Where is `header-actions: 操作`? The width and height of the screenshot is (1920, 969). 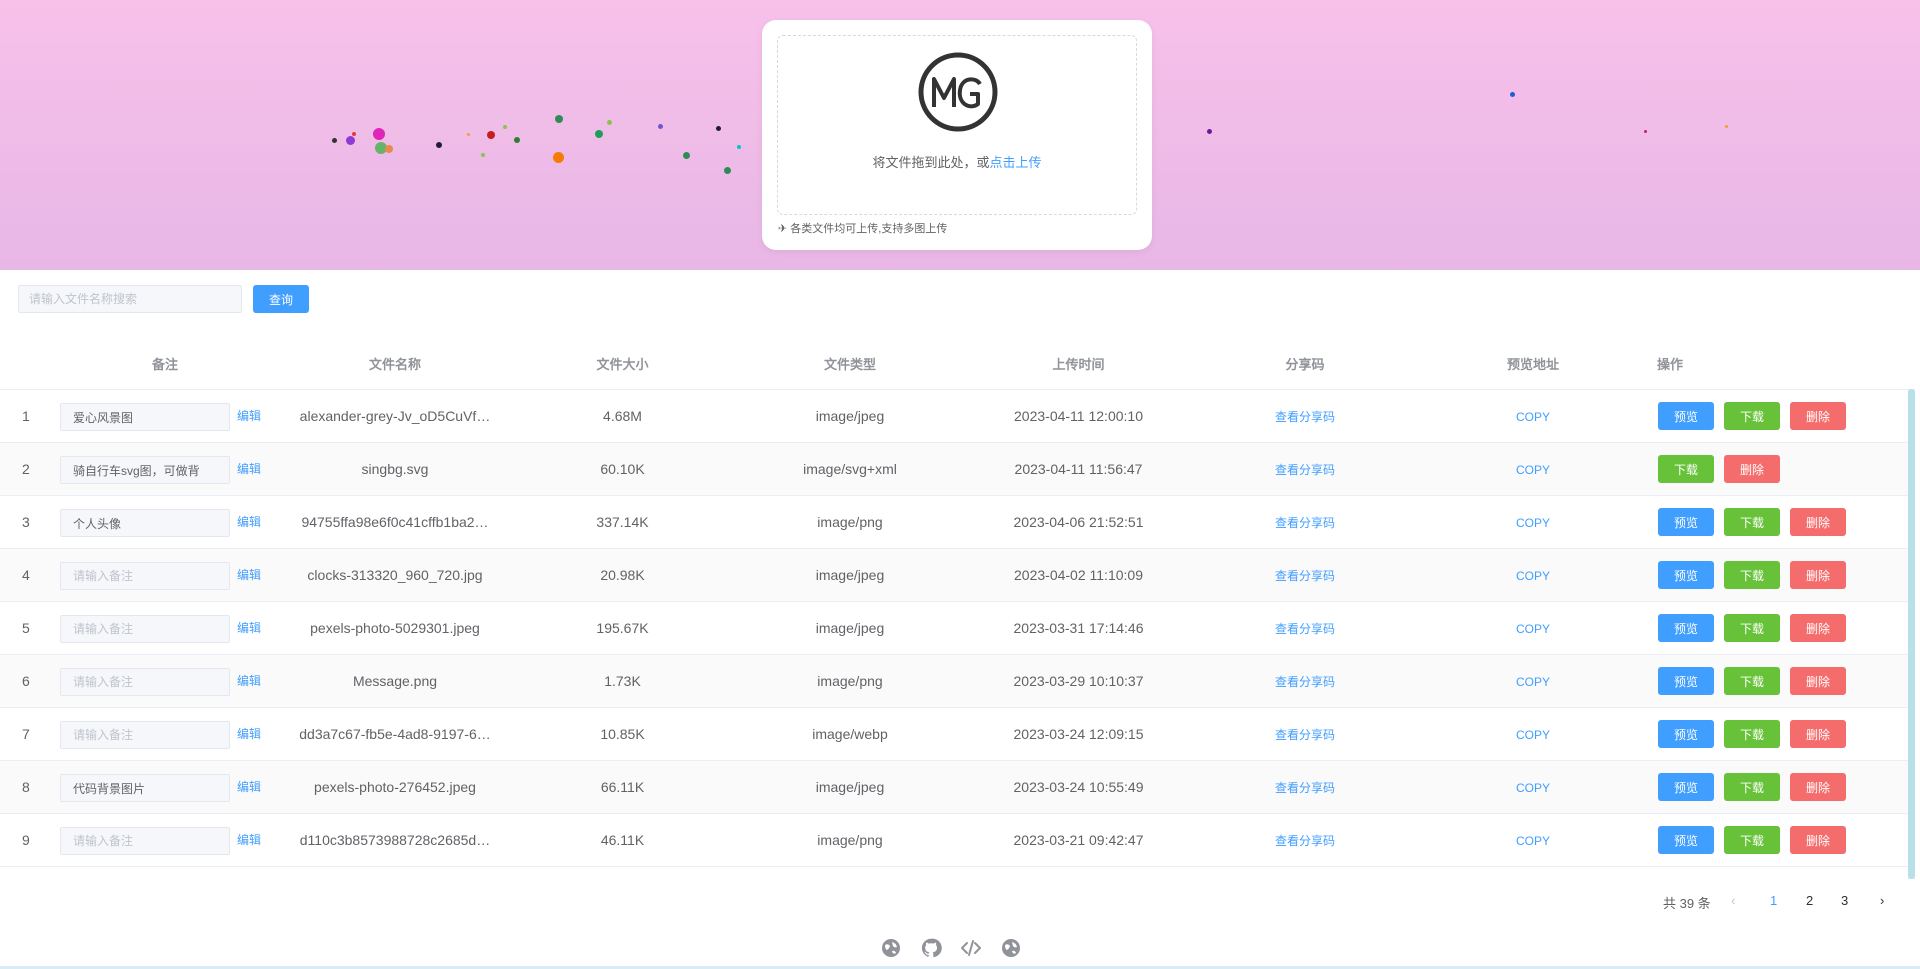
header-actions: 操作 is located at coordinates (1669, 364).